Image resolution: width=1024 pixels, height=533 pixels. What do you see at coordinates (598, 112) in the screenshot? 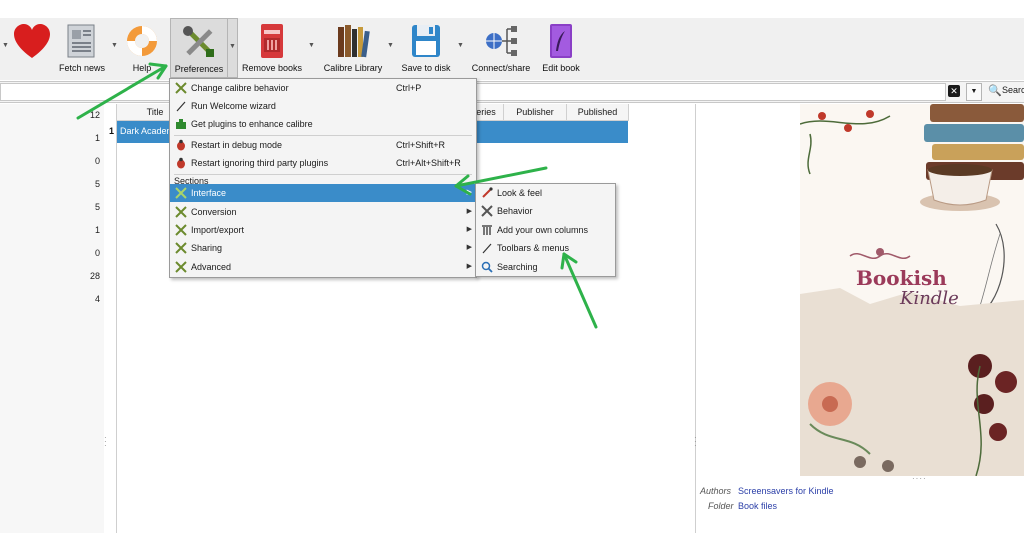
I see `column-header-published: Published` at bounding box center [598, 112].